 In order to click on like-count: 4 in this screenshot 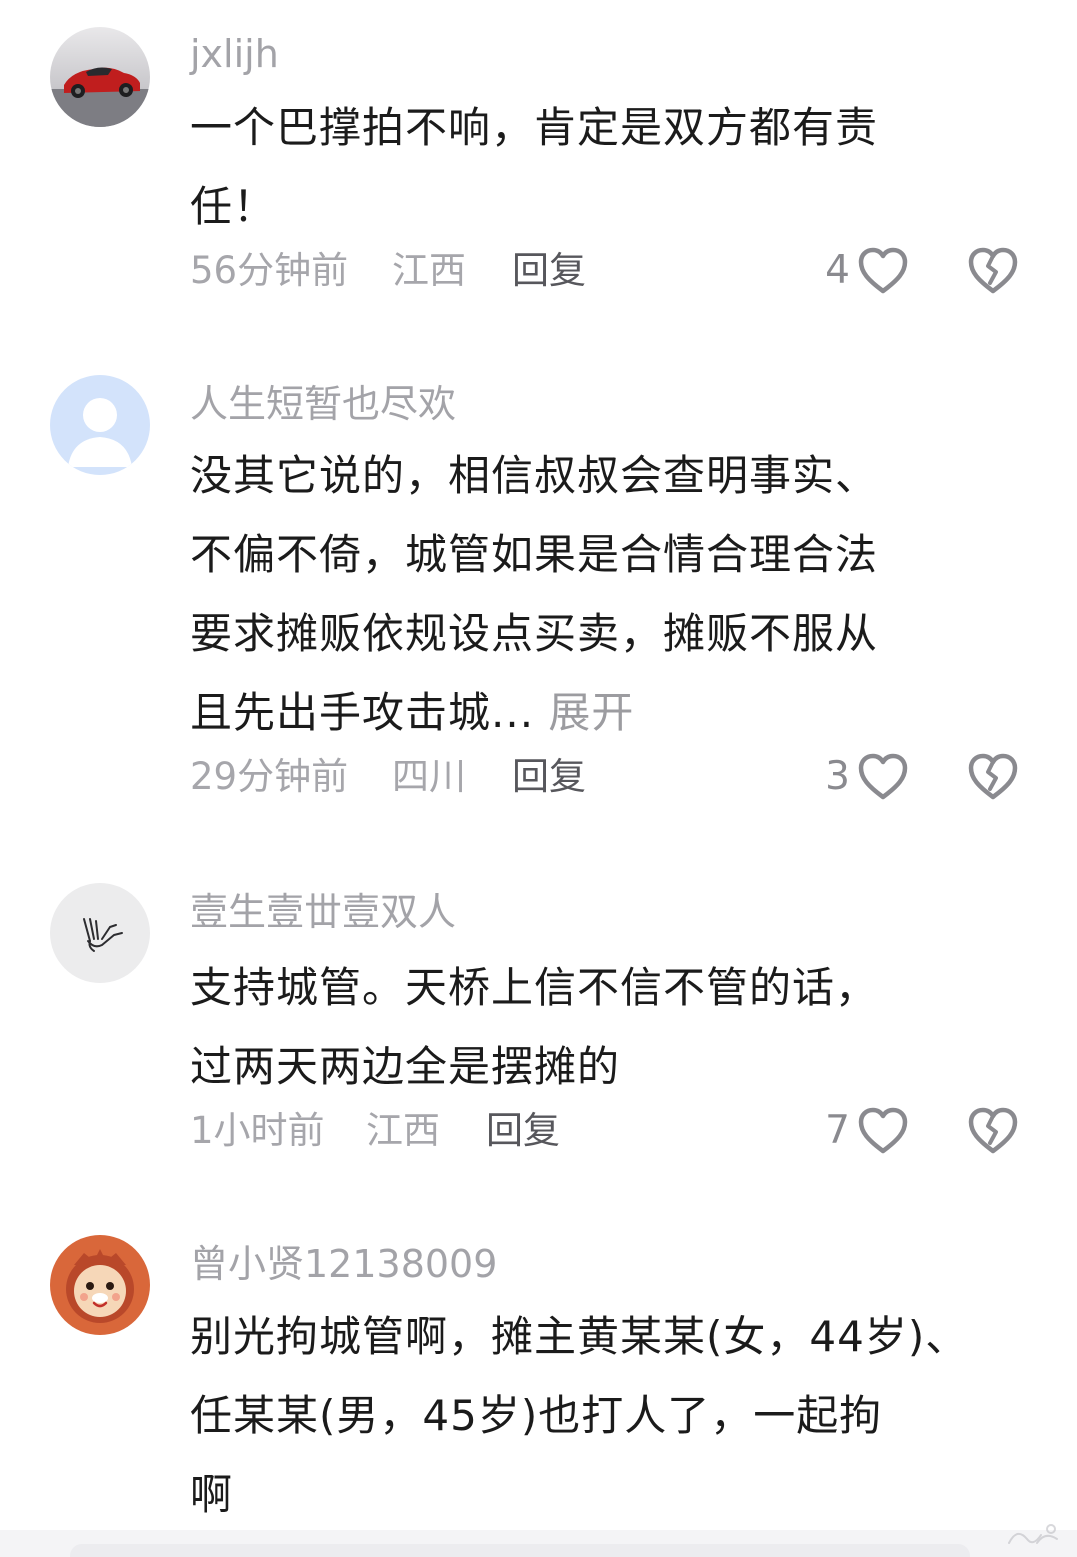, I will do `click(837, 270)`.